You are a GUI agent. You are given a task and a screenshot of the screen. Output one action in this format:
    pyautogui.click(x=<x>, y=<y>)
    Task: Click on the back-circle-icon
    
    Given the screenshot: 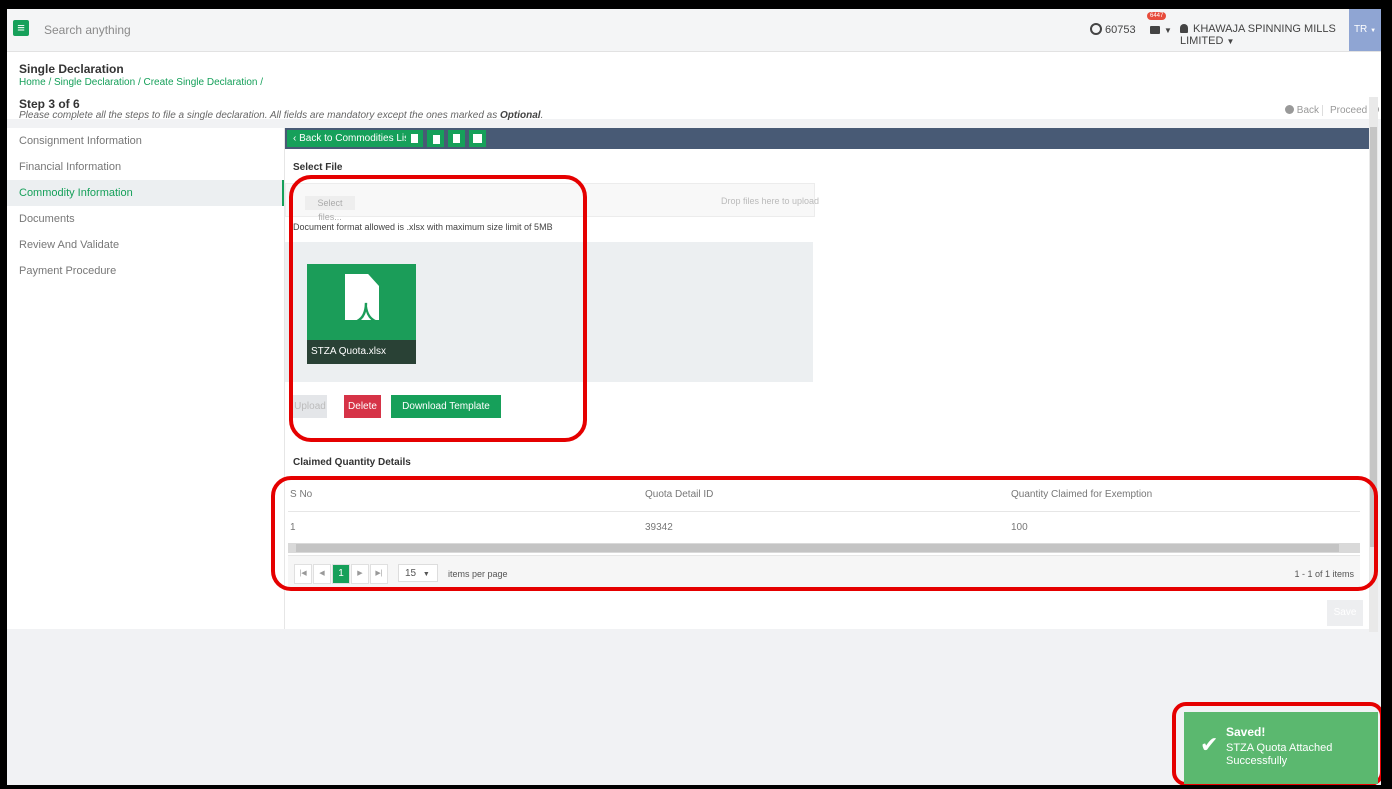 What is the action you would take?
    pyautogui.click(x=1289, y=109)
    